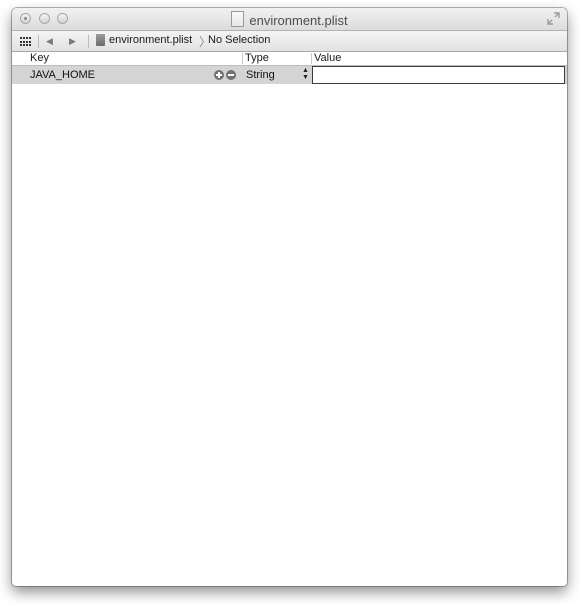  Describe the element at coordinates (289, 59) in the screenshot. I see `column-header-row: Key Type Value` at that location.